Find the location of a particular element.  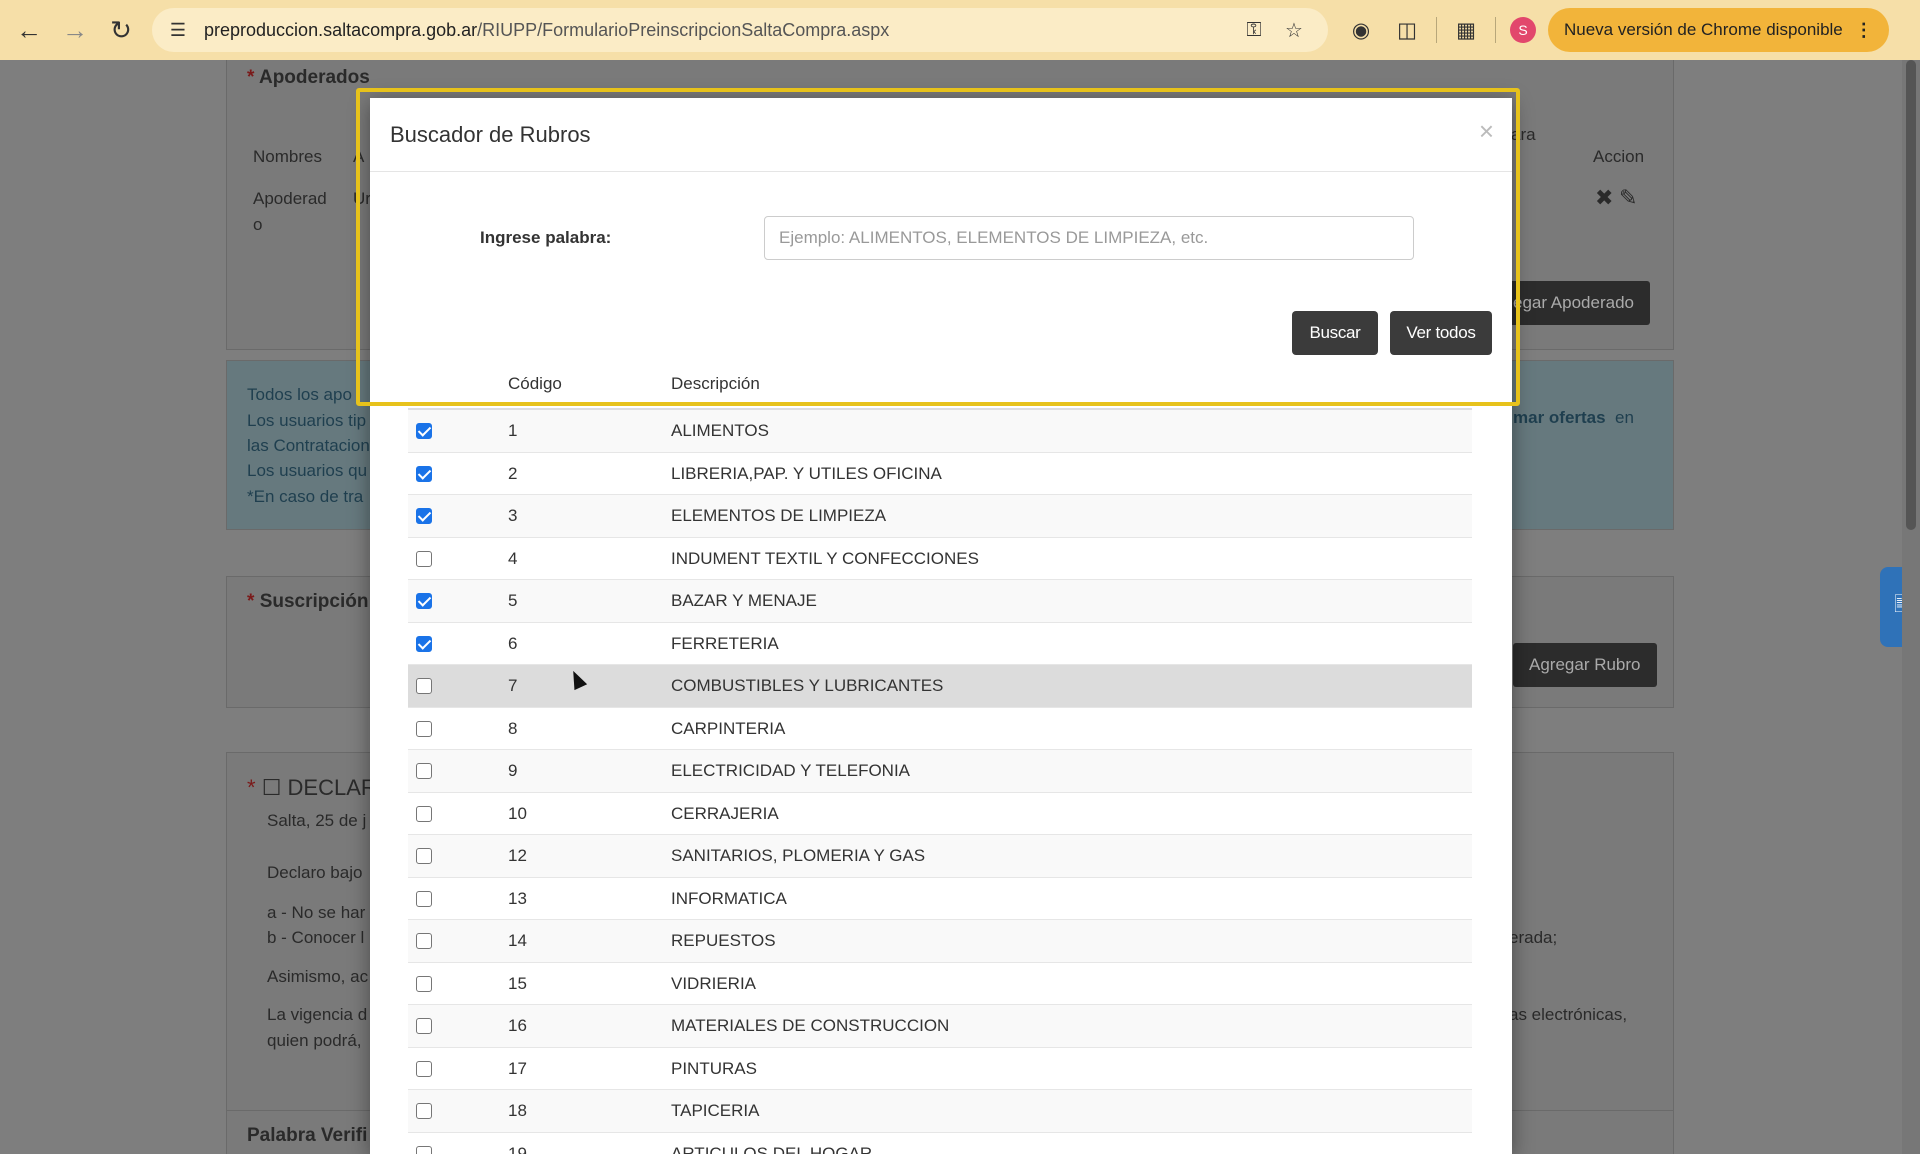

modal-header: Buscador de Rubros × is located at coordinates (941, 135).